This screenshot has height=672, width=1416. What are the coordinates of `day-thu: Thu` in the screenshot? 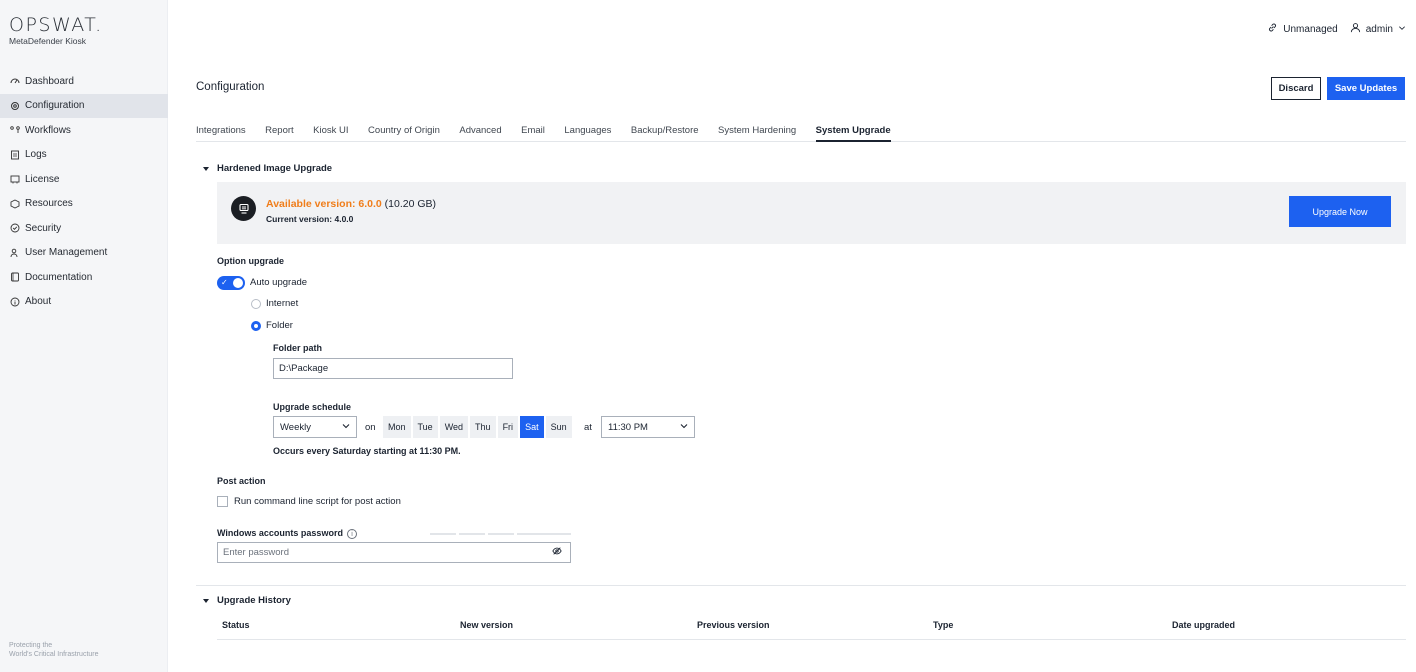 It's located at (483, 427).